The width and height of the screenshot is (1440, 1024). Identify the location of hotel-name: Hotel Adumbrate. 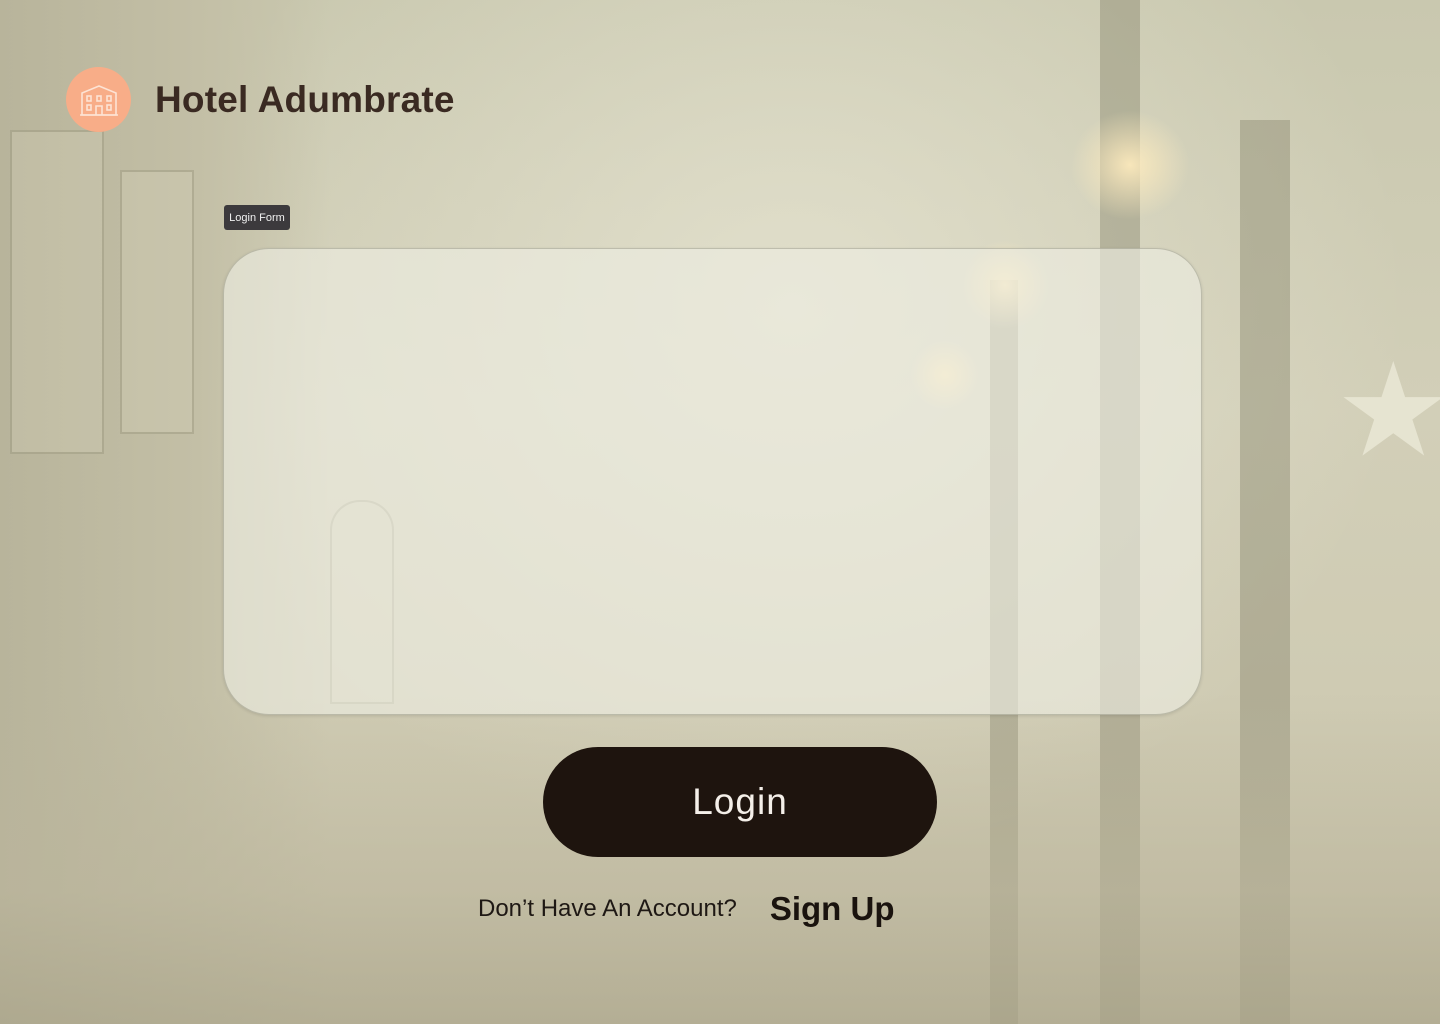
(305, 99).